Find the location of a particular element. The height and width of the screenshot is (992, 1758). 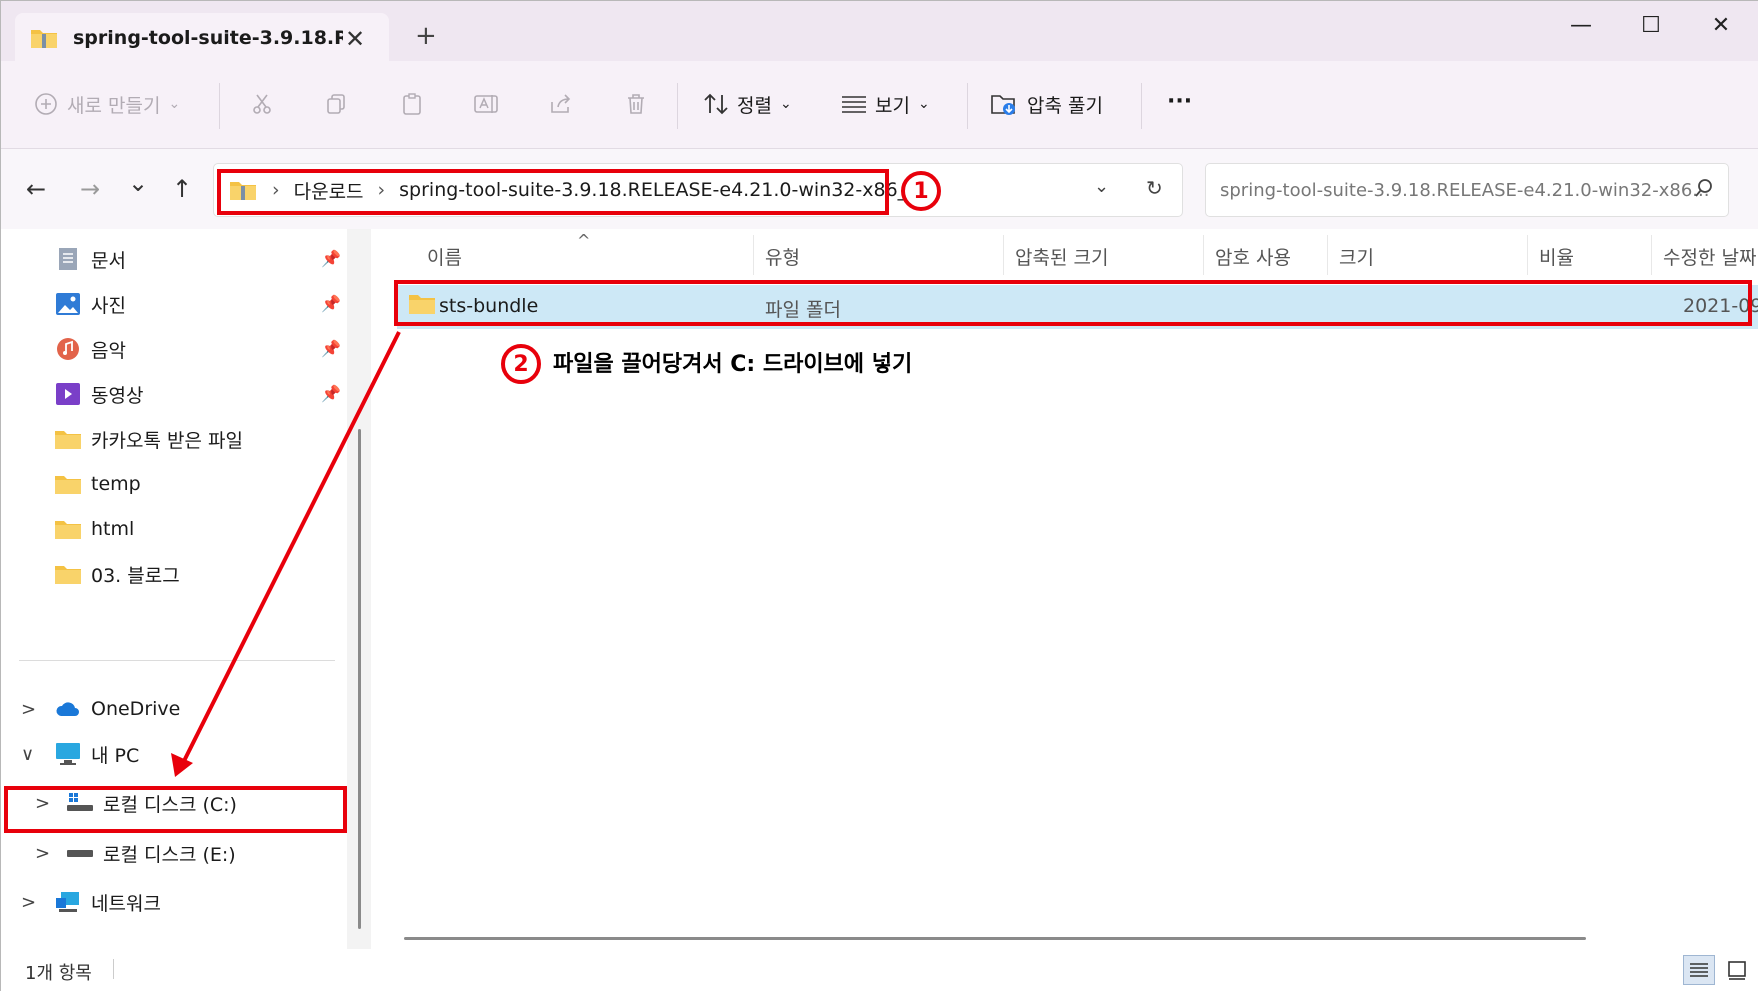

maximize-button: ☐ is located at coordinates (1651, 25).